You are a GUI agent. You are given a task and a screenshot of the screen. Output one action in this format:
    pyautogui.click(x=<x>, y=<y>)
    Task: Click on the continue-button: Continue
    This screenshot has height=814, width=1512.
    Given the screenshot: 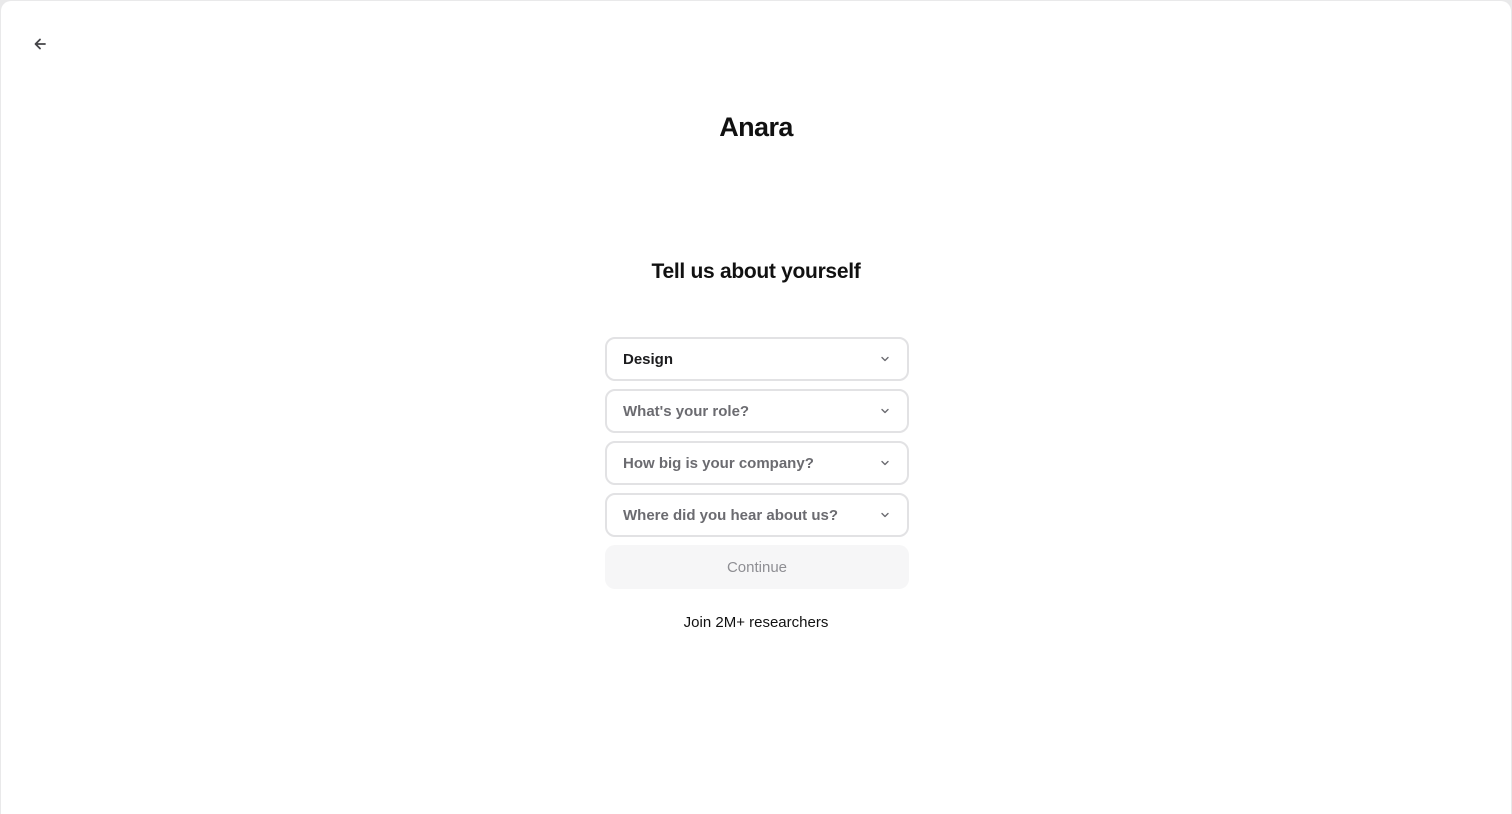 What is the action you would take?
    pyautogui.click(x=757, y=567)
    